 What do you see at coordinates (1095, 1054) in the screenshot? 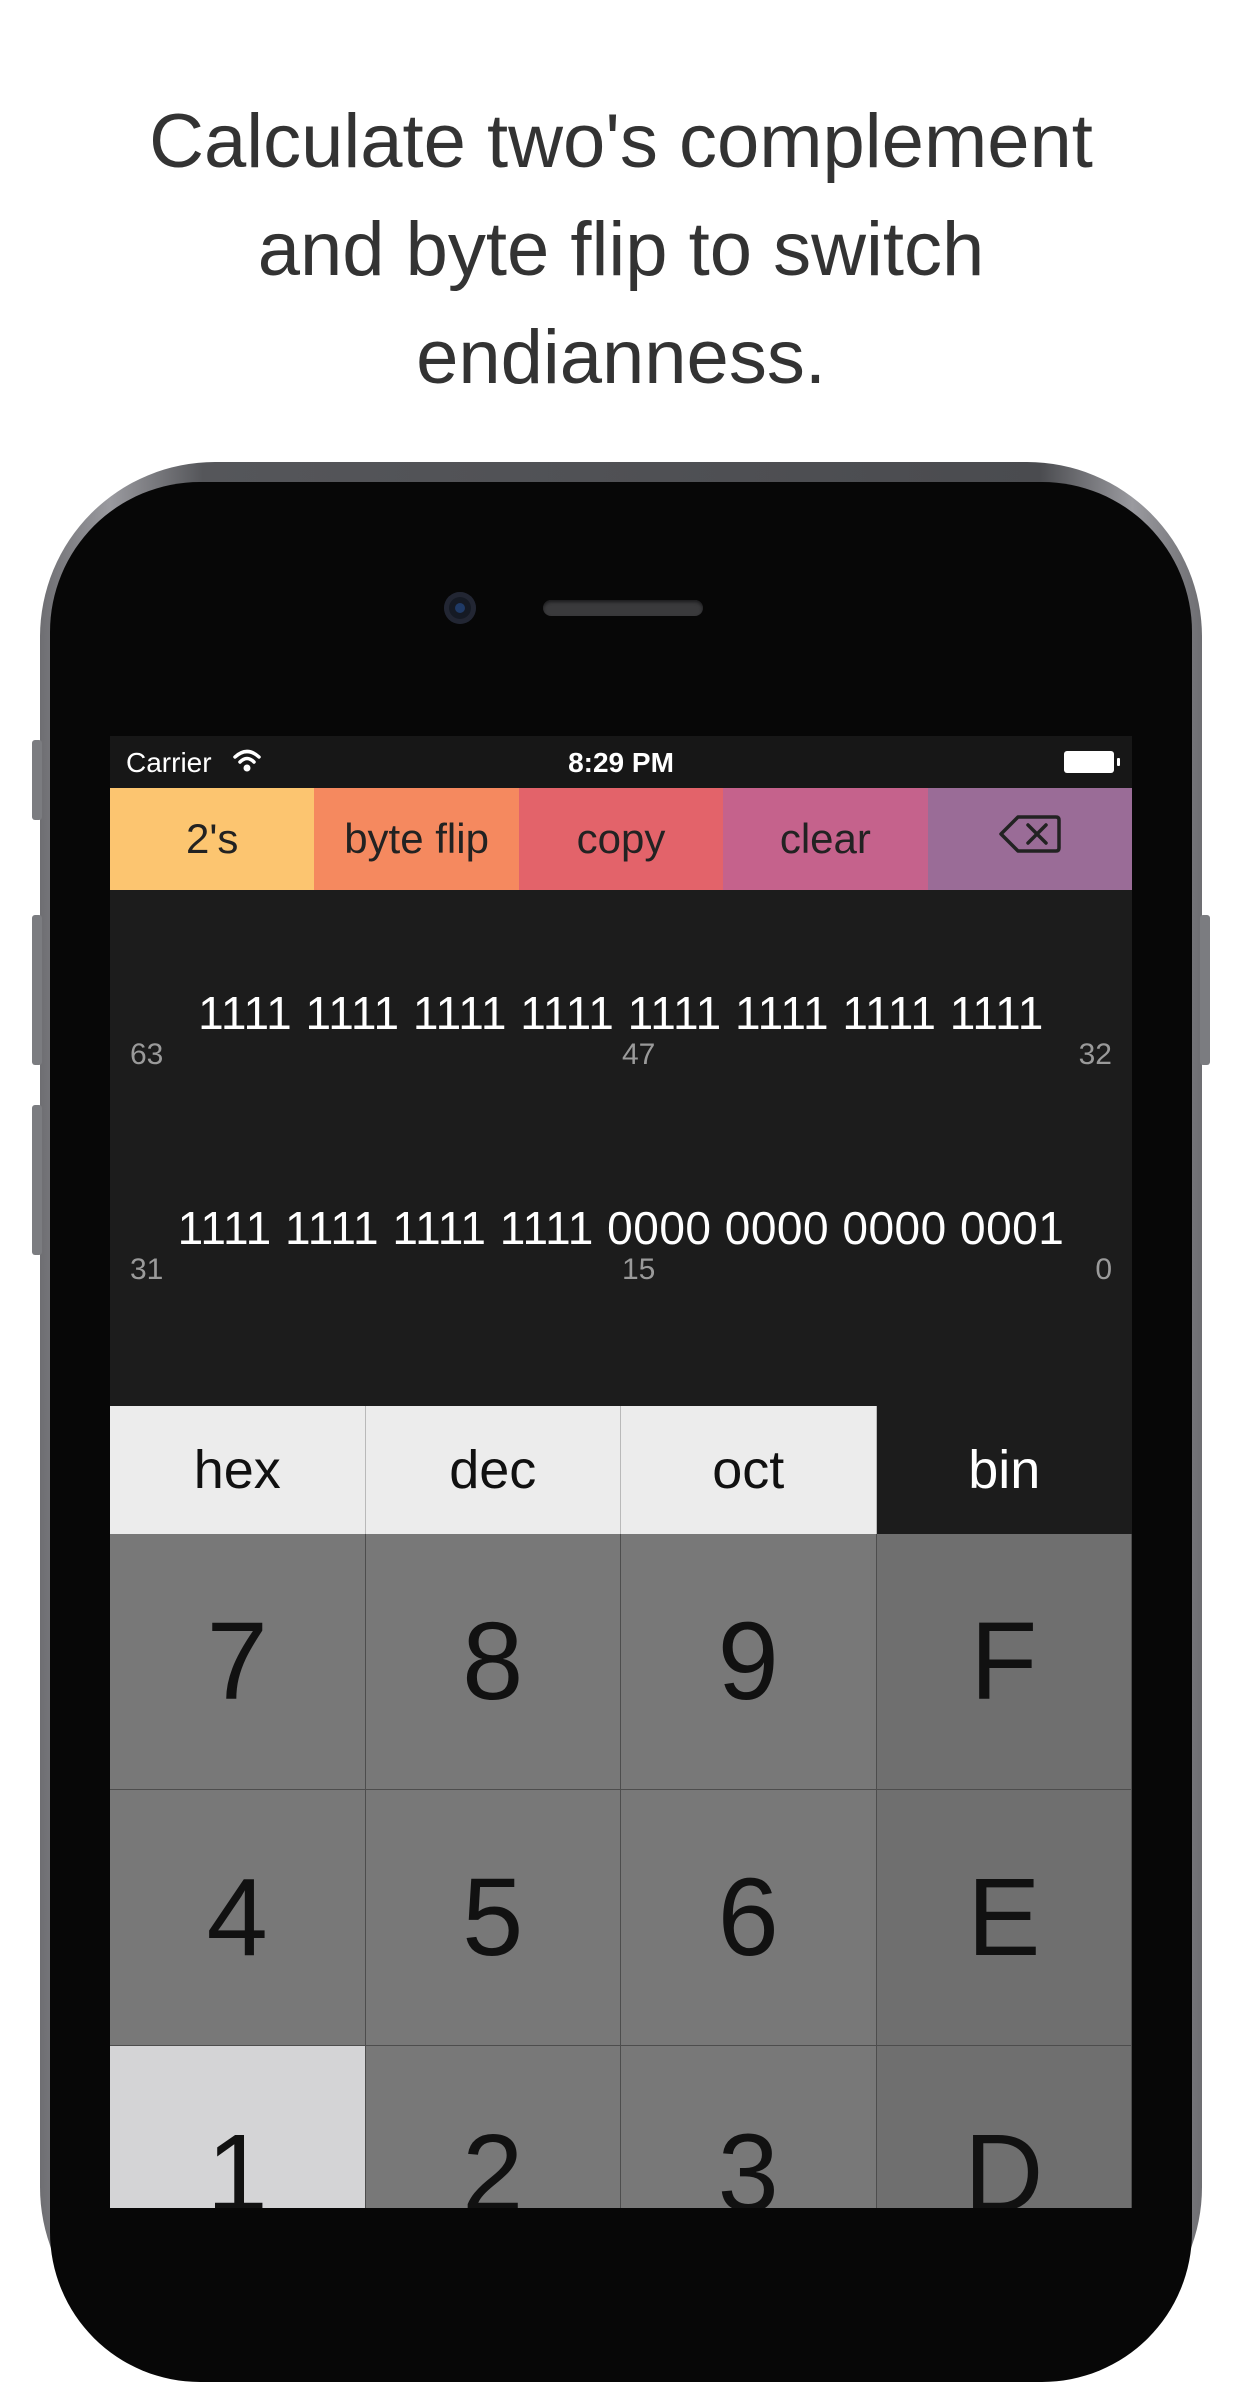
I see `bit-index-32: 32` at bounding box center [1095, 1054].